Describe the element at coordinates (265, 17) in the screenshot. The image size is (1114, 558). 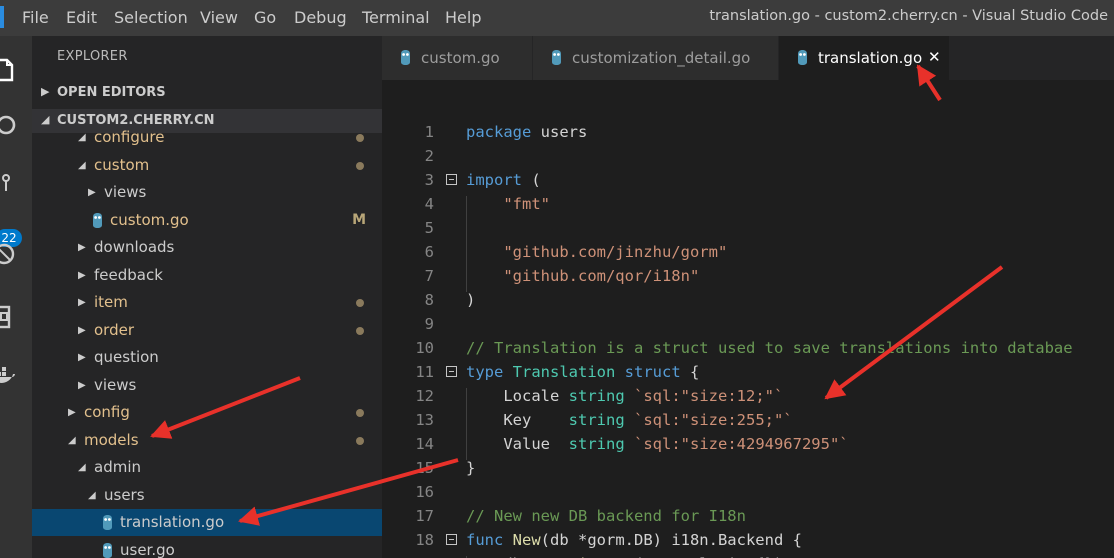
I see `menu-go: Go` at that location.